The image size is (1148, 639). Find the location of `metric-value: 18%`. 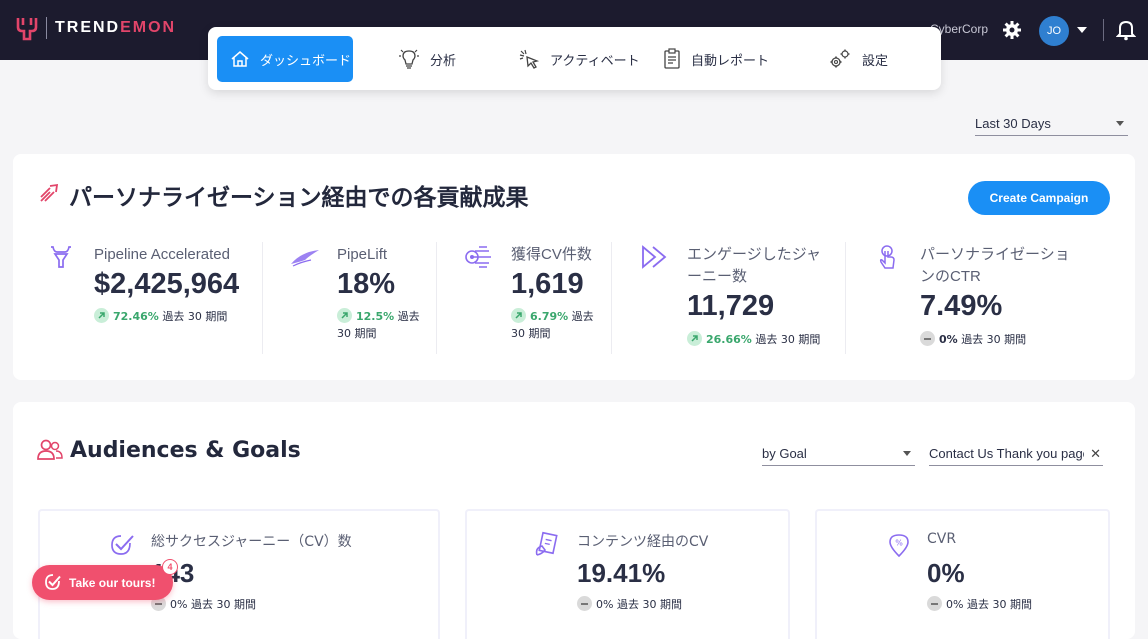

metric-value: 18% is located at coordinates (366, 284).